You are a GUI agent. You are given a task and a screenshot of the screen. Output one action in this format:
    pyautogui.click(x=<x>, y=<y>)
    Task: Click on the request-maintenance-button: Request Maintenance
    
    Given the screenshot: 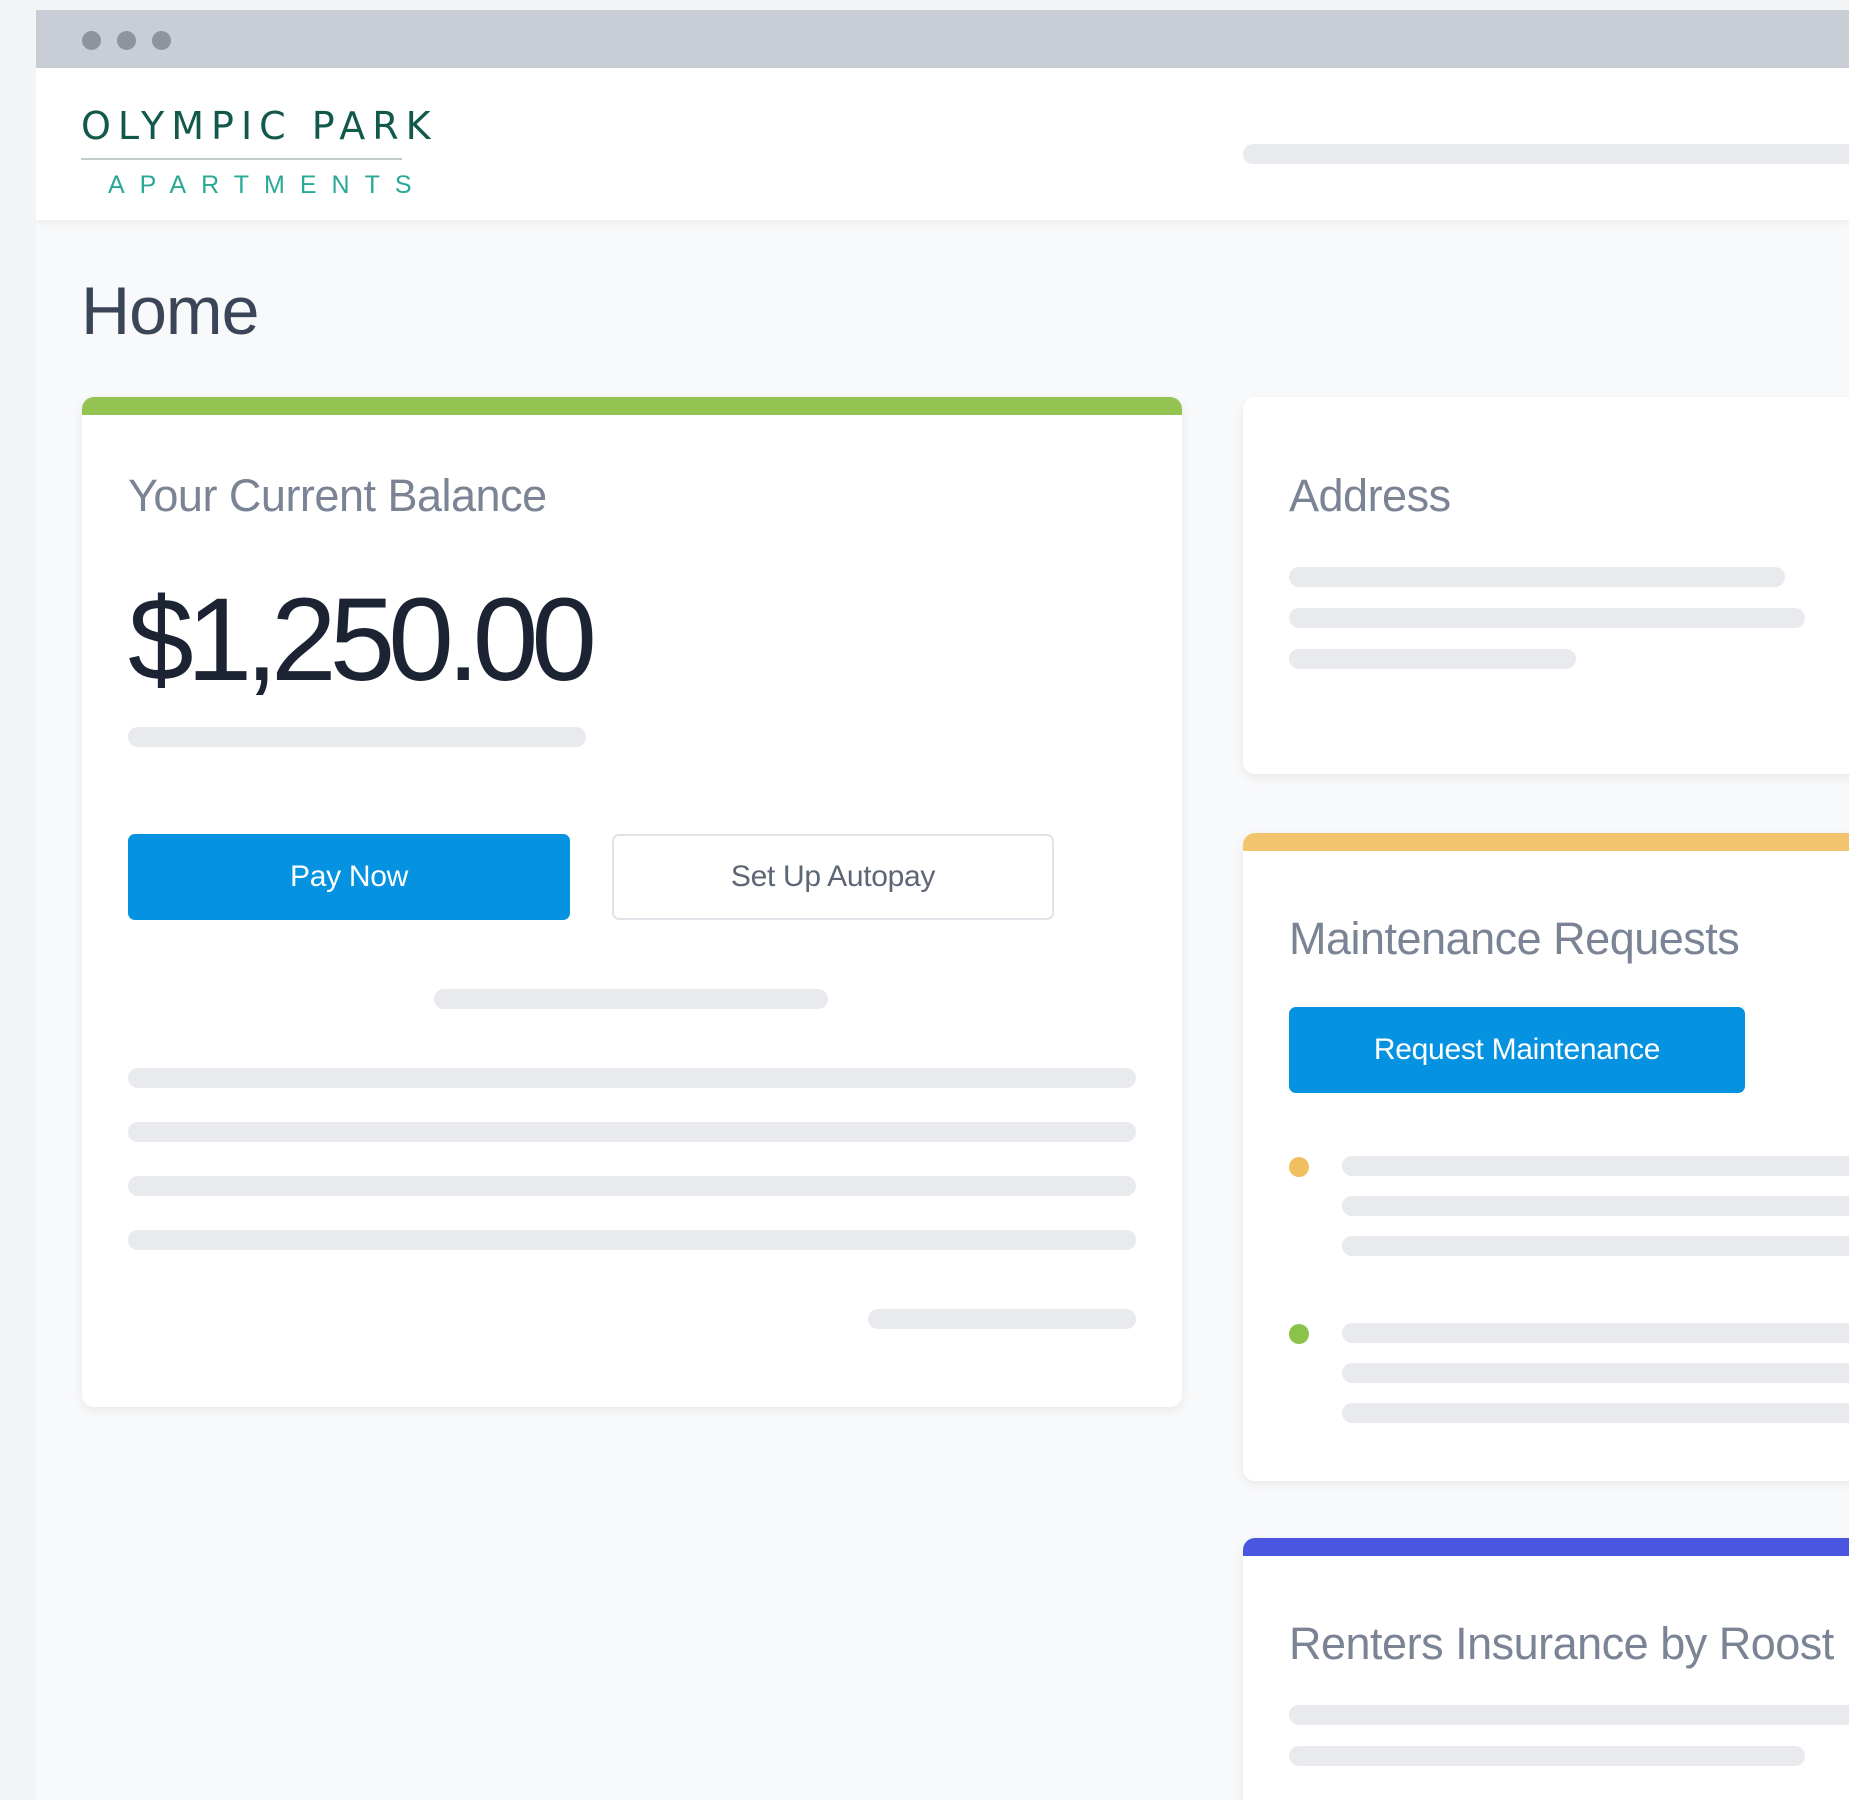 What is the action you would take?
    pyautogui.click(x=1517, y=1050)
    